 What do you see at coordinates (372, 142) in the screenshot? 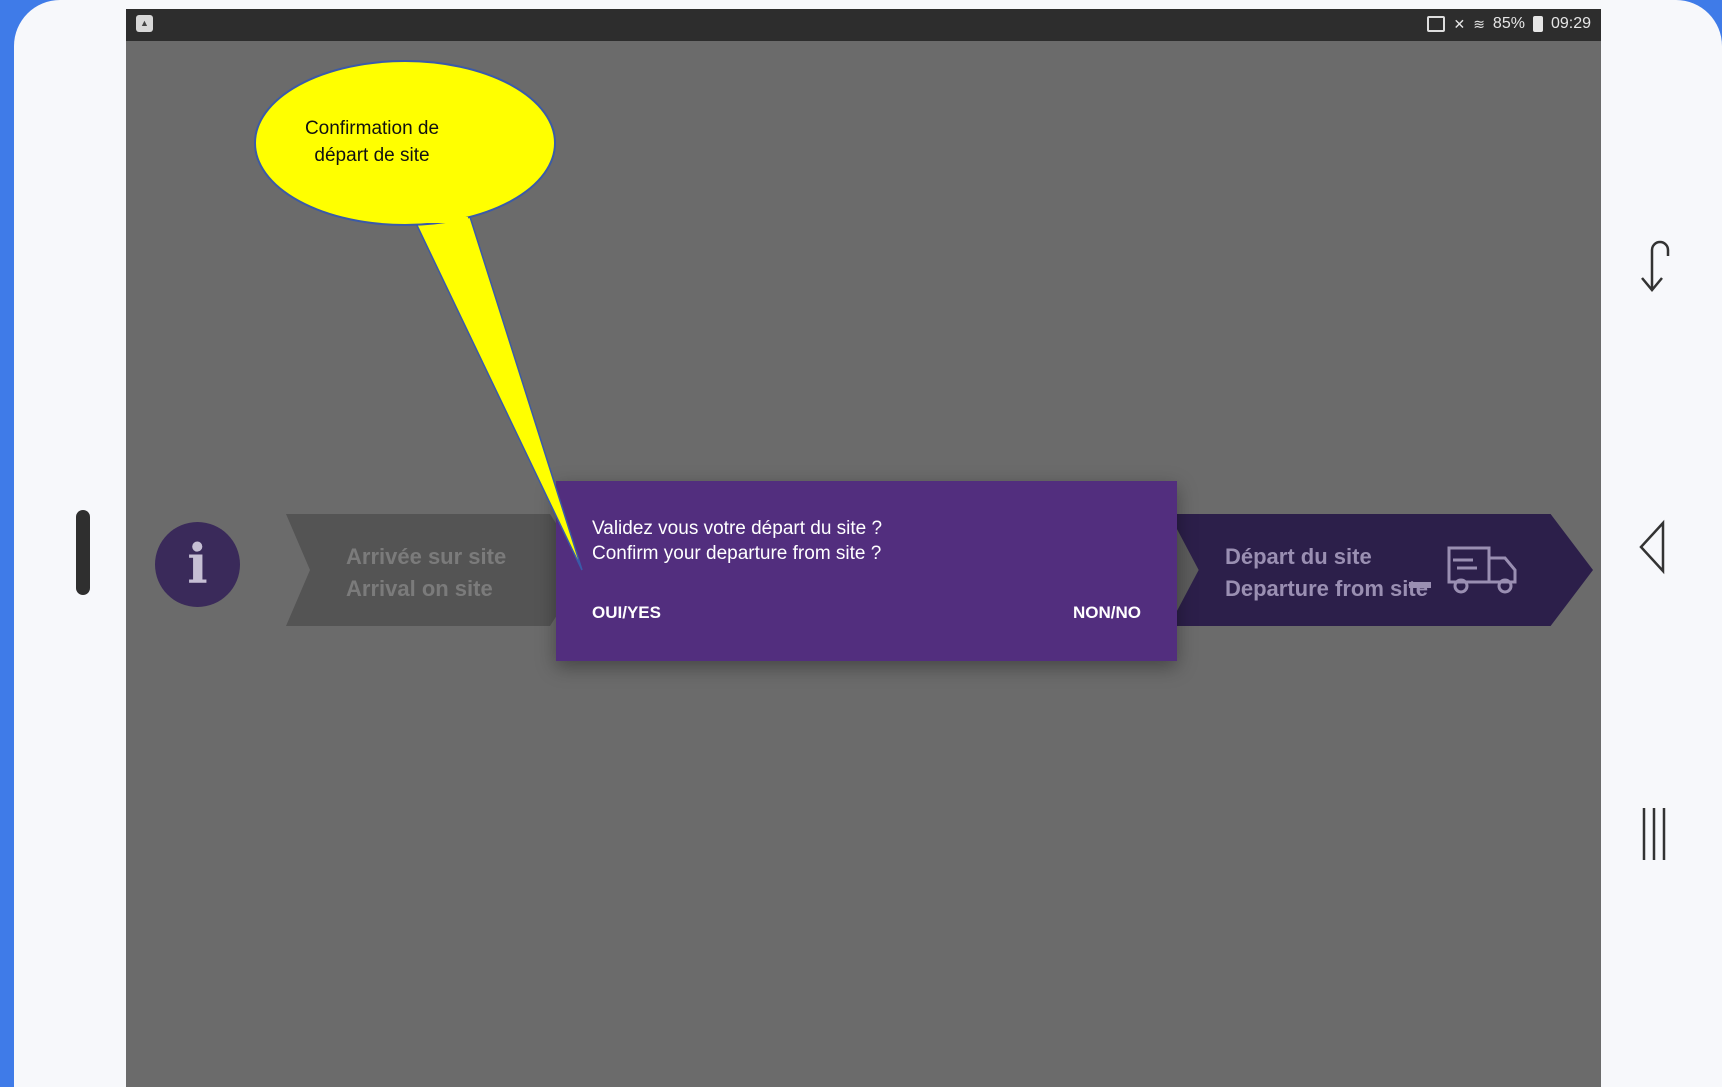
I see `callout-text: Confirmation de départ de site` at bounding box center [372, 142].